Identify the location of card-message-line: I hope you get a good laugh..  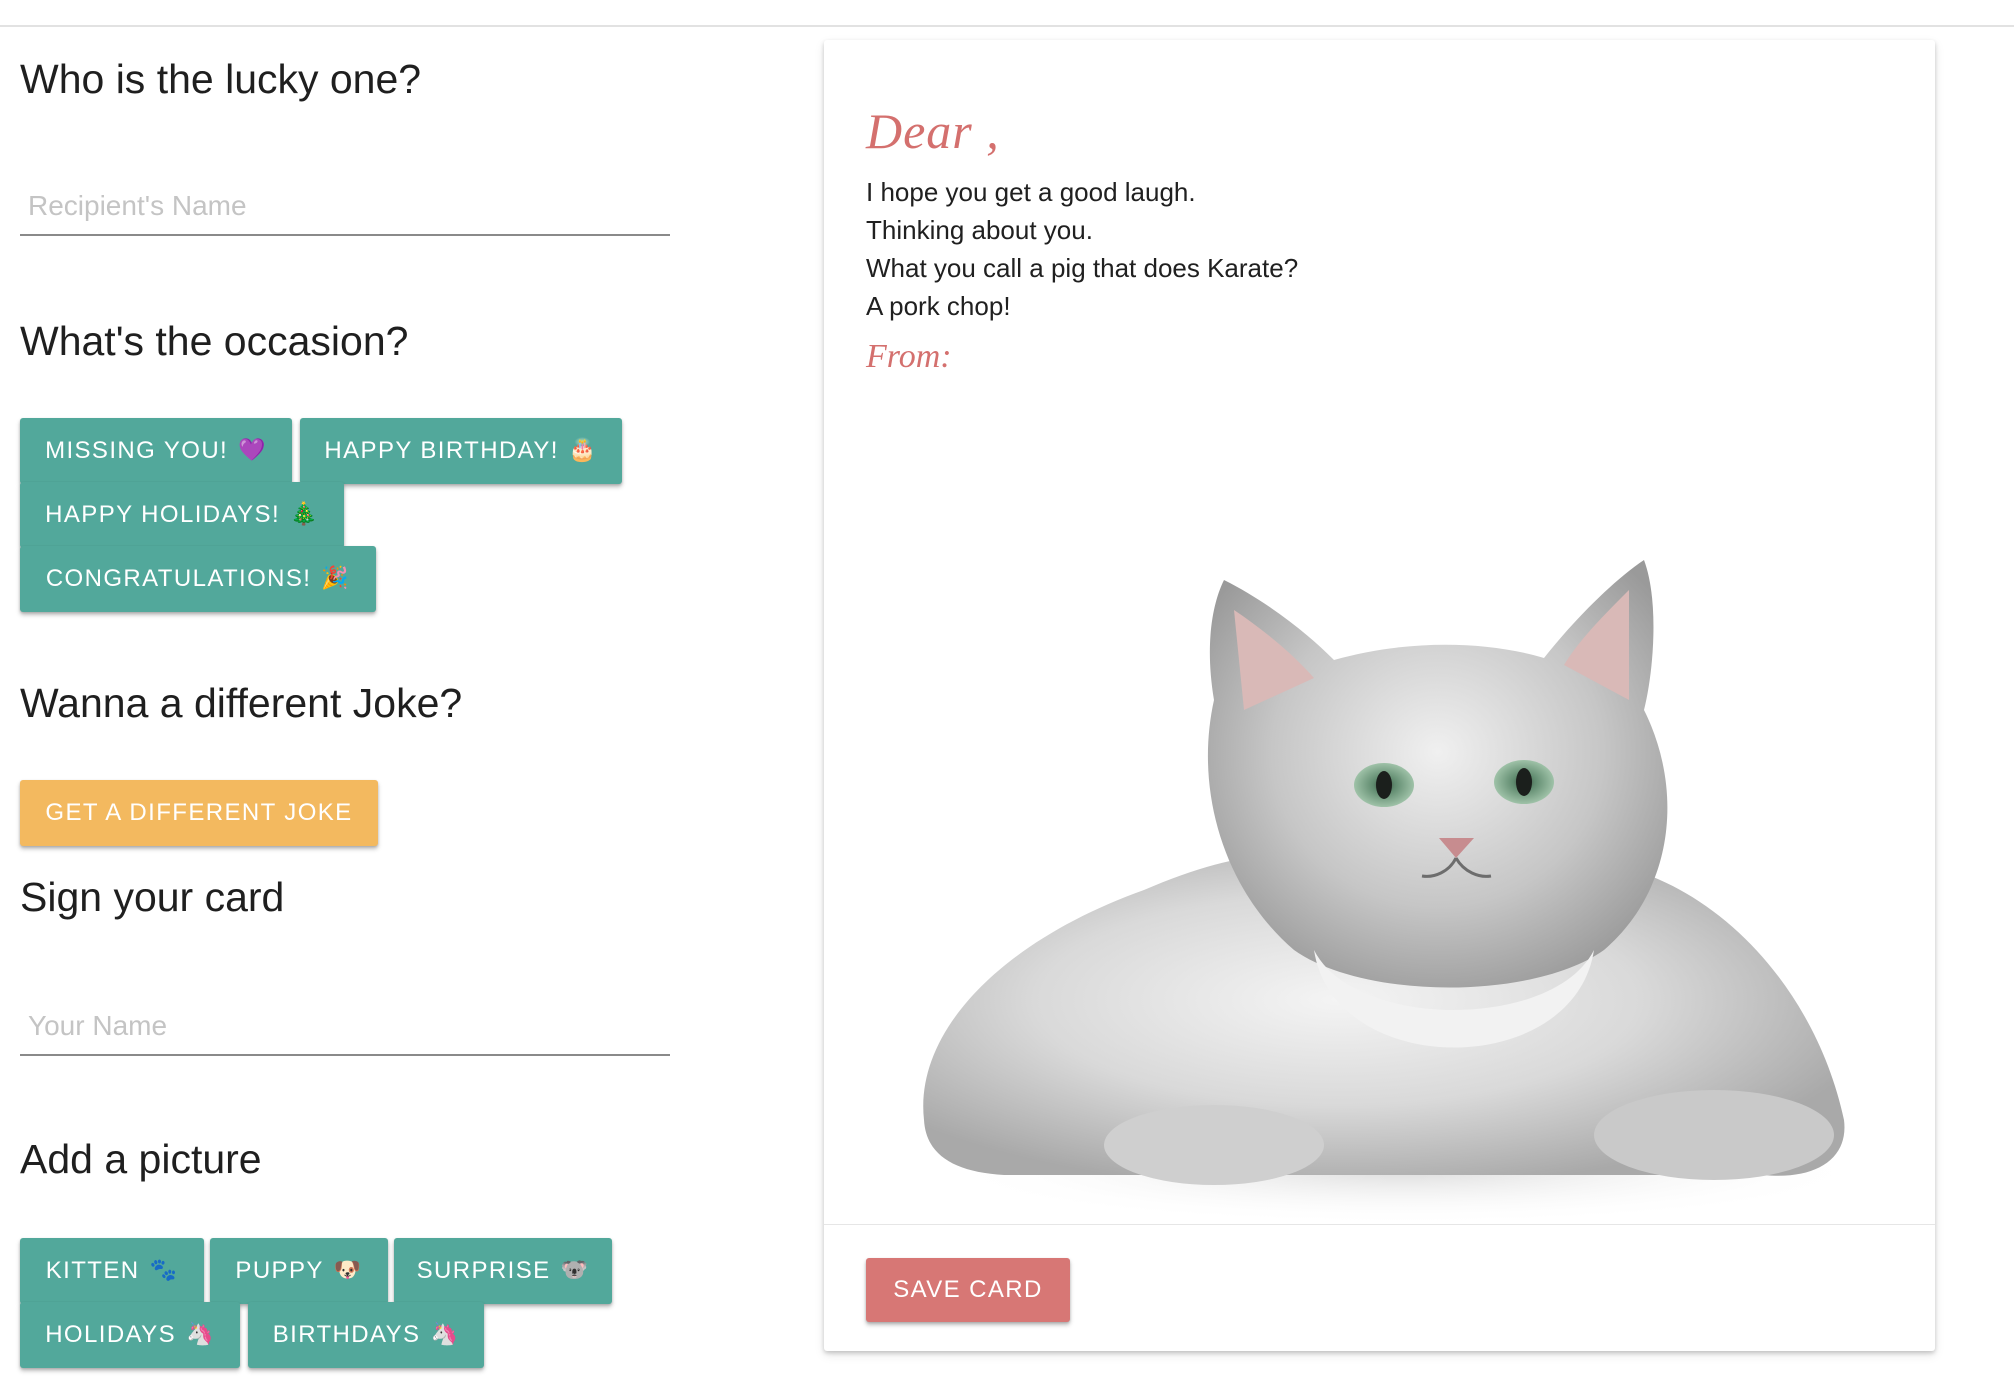
(1031, 192).